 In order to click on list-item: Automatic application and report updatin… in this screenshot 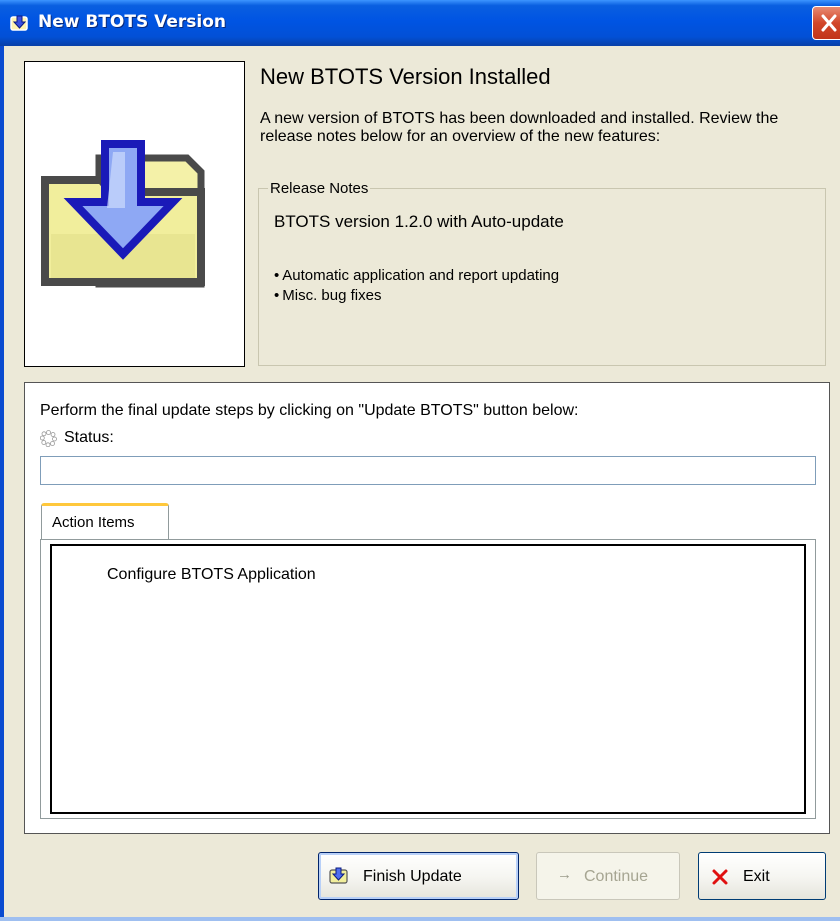, I will do `click(416, 276)`.